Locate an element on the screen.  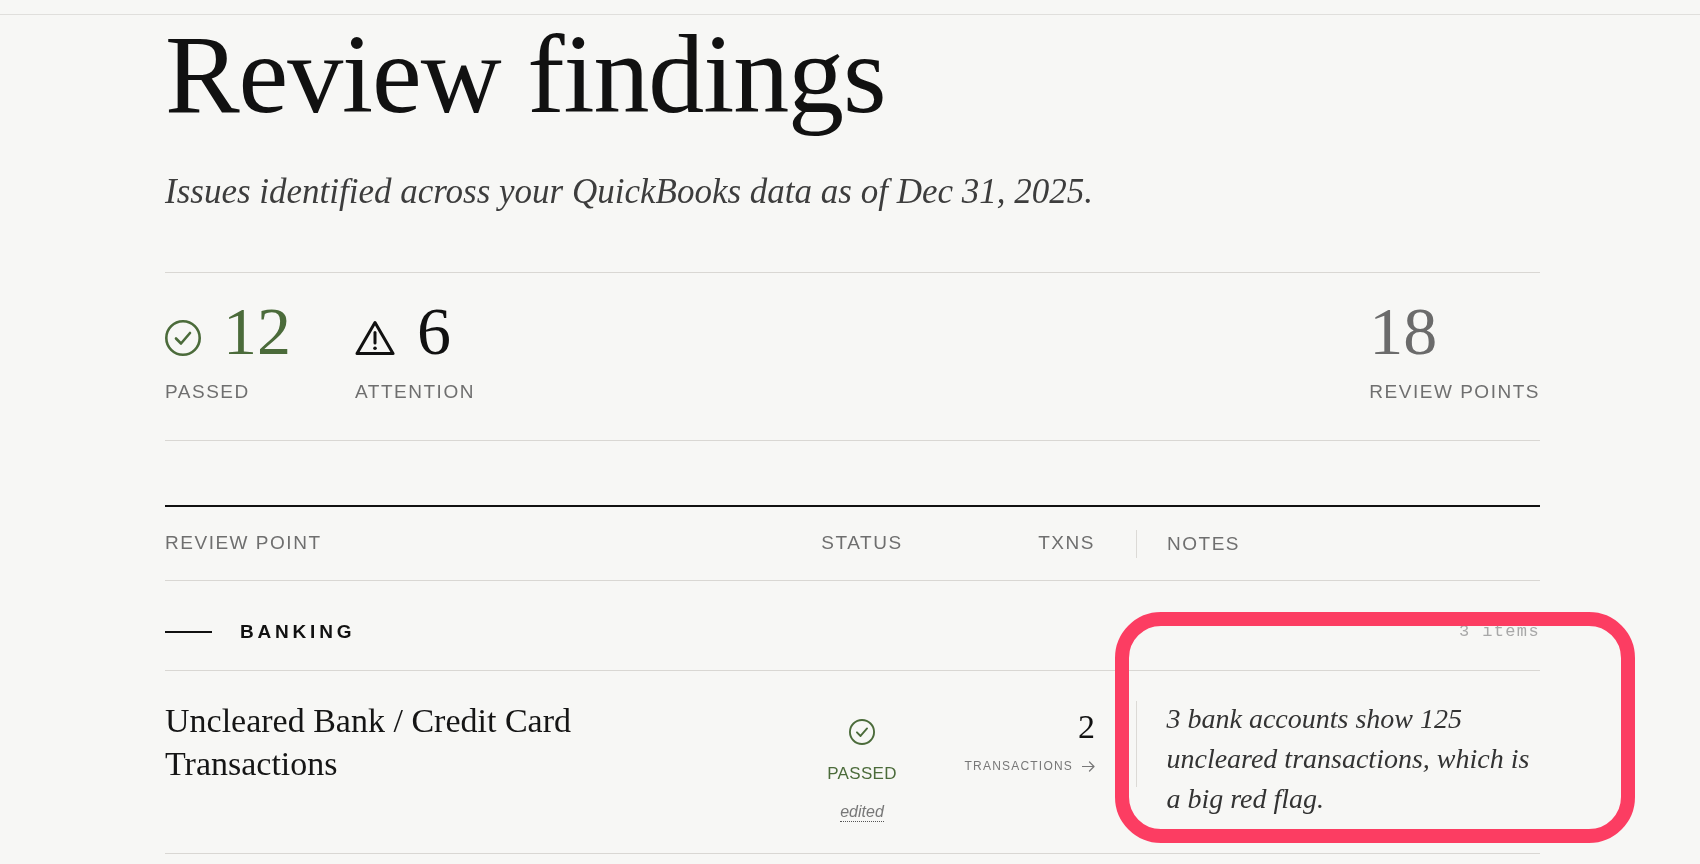
stat-value: 6 is located at coordinates (434, 331).